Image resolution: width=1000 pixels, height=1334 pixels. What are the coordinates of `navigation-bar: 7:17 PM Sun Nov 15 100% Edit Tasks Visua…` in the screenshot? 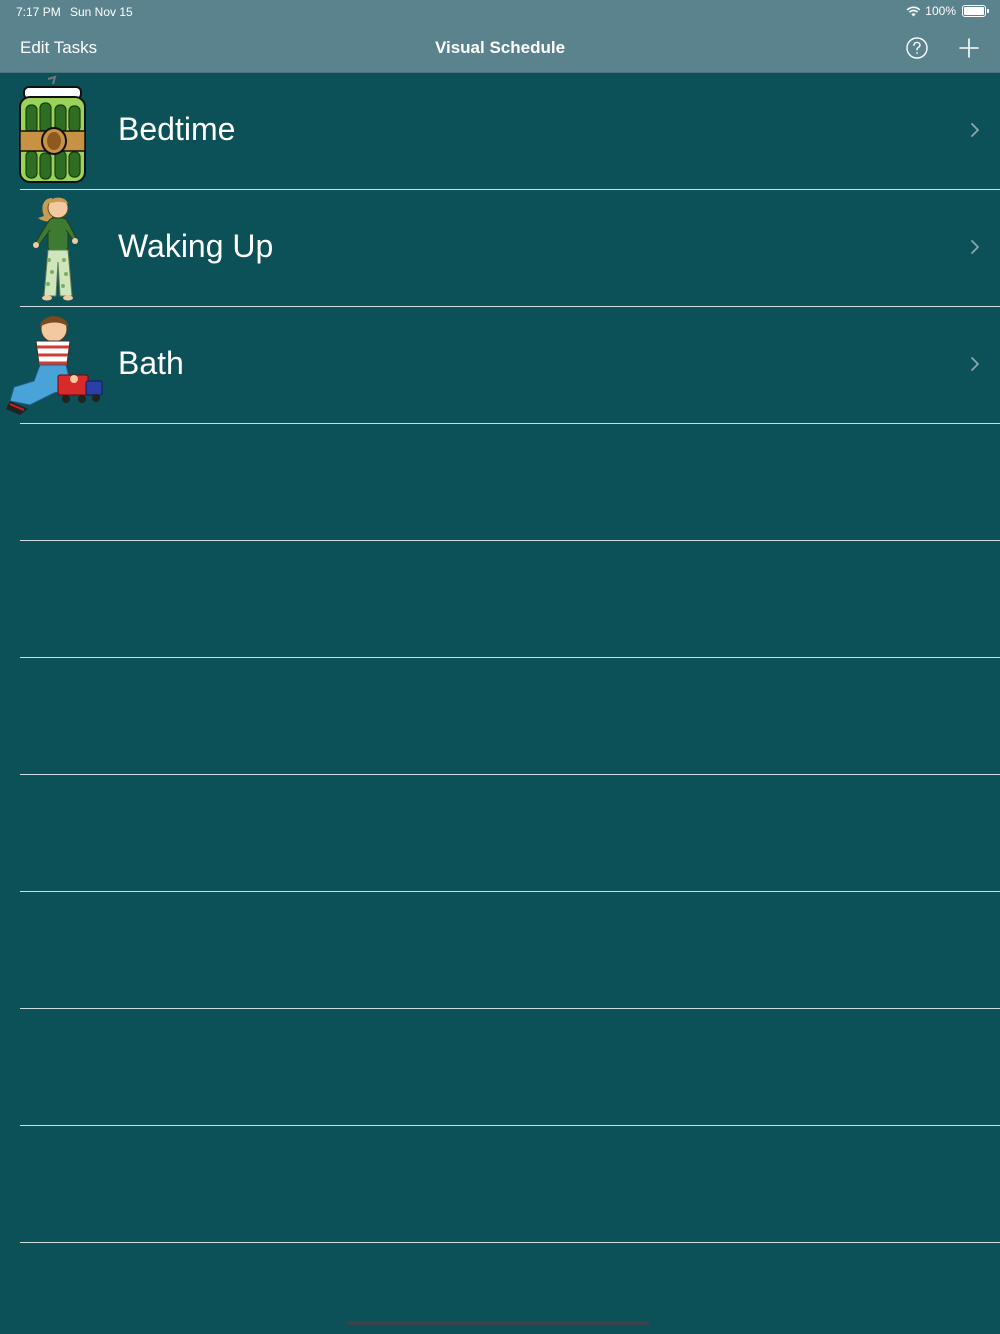 It's located at (500, 36).